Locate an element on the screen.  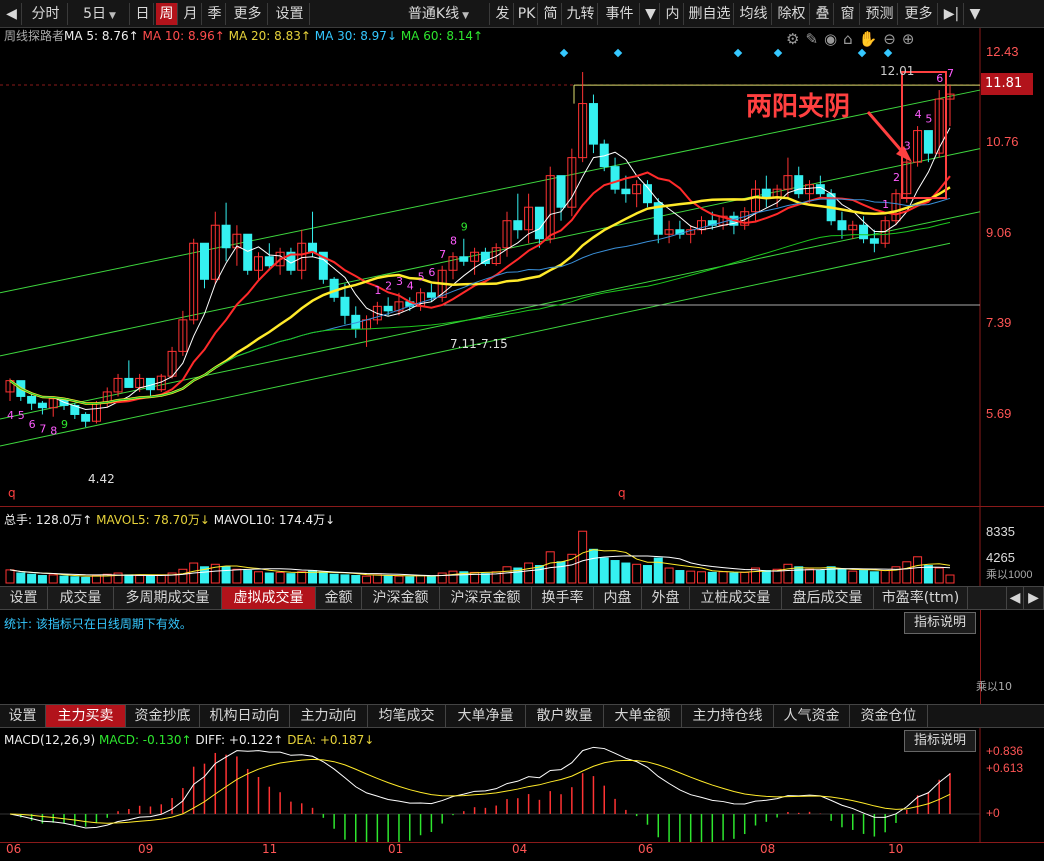
tab-outer: 外盘 is located at coordinates (666, 598).